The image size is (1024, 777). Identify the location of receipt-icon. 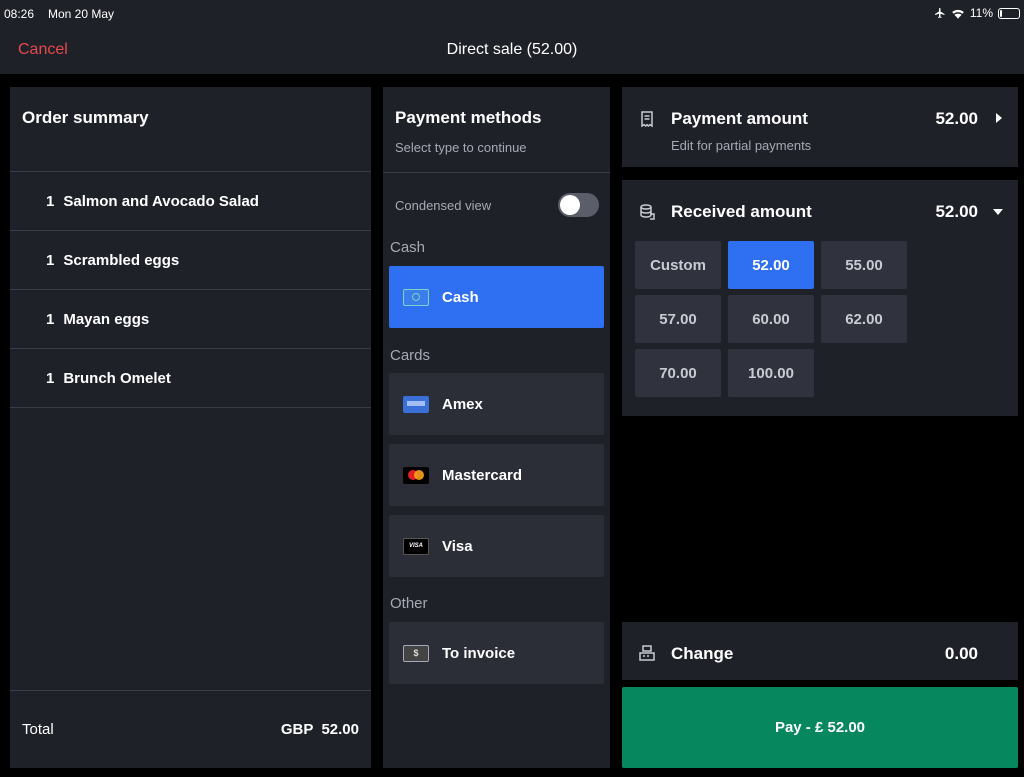
(647, 119).